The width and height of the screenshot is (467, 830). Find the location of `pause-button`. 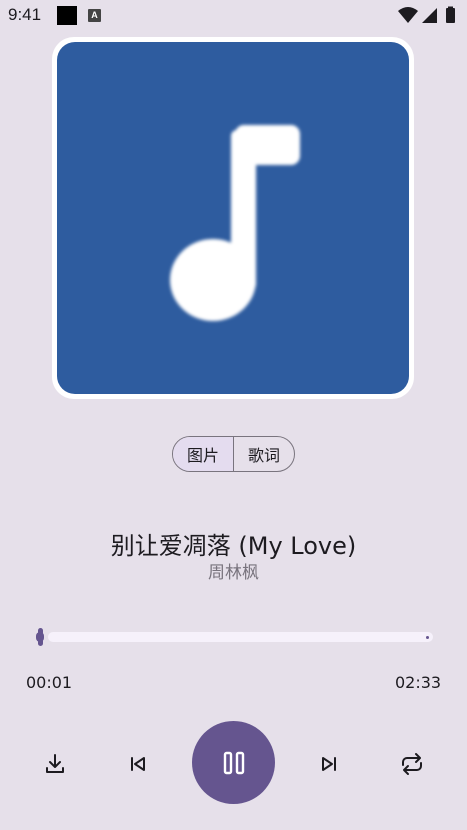

pause-button is located at coordinates (233, 762).